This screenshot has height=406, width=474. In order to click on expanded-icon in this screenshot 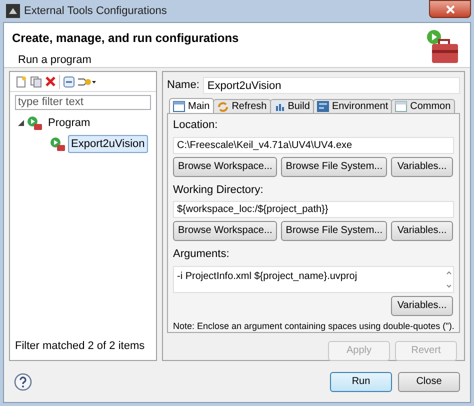, I will do `click(21, 123)`.